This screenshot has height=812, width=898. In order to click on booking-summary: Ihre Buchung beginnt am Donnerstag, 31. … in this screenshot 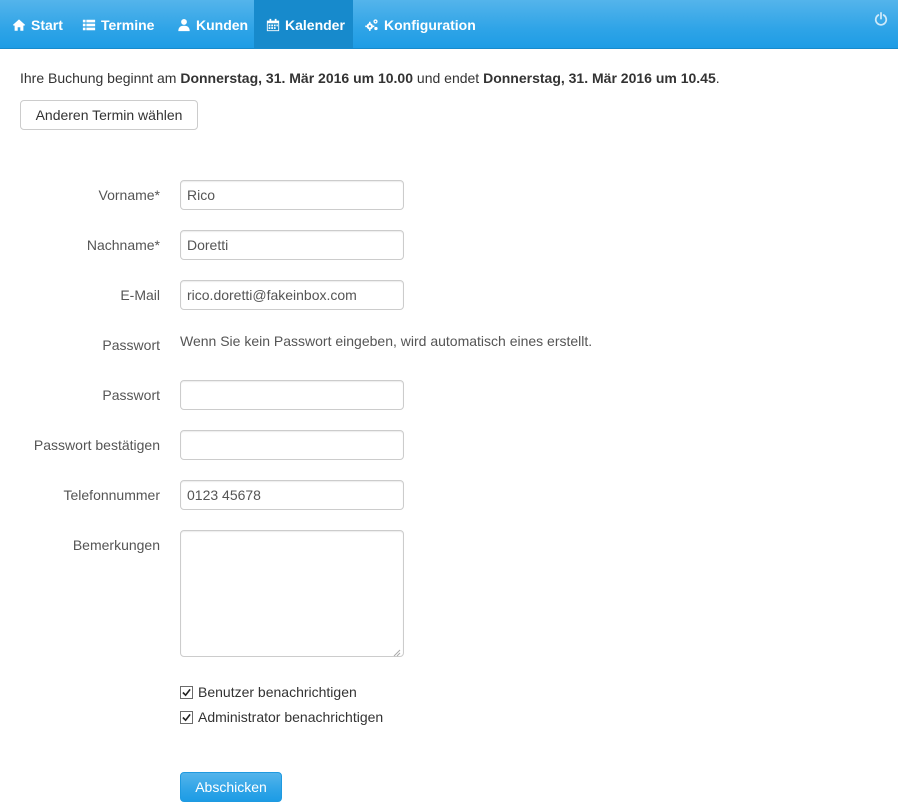, I will do `click(370, 78)`.